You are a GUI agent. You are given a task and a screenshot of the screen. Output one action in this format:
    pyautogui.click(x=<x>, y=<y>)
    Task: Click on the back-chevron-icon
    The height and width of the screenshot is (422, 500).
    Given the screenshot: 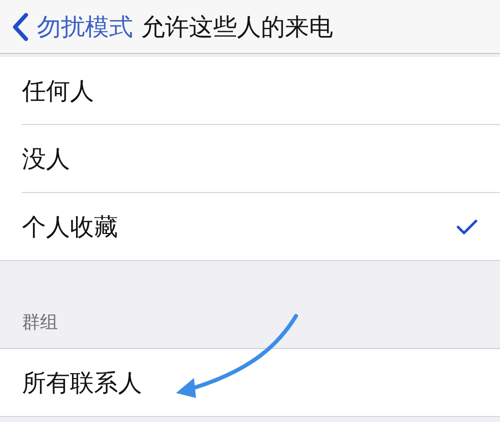 What is the action you would take?
    pyautogui.click(x=20, y=26)
    